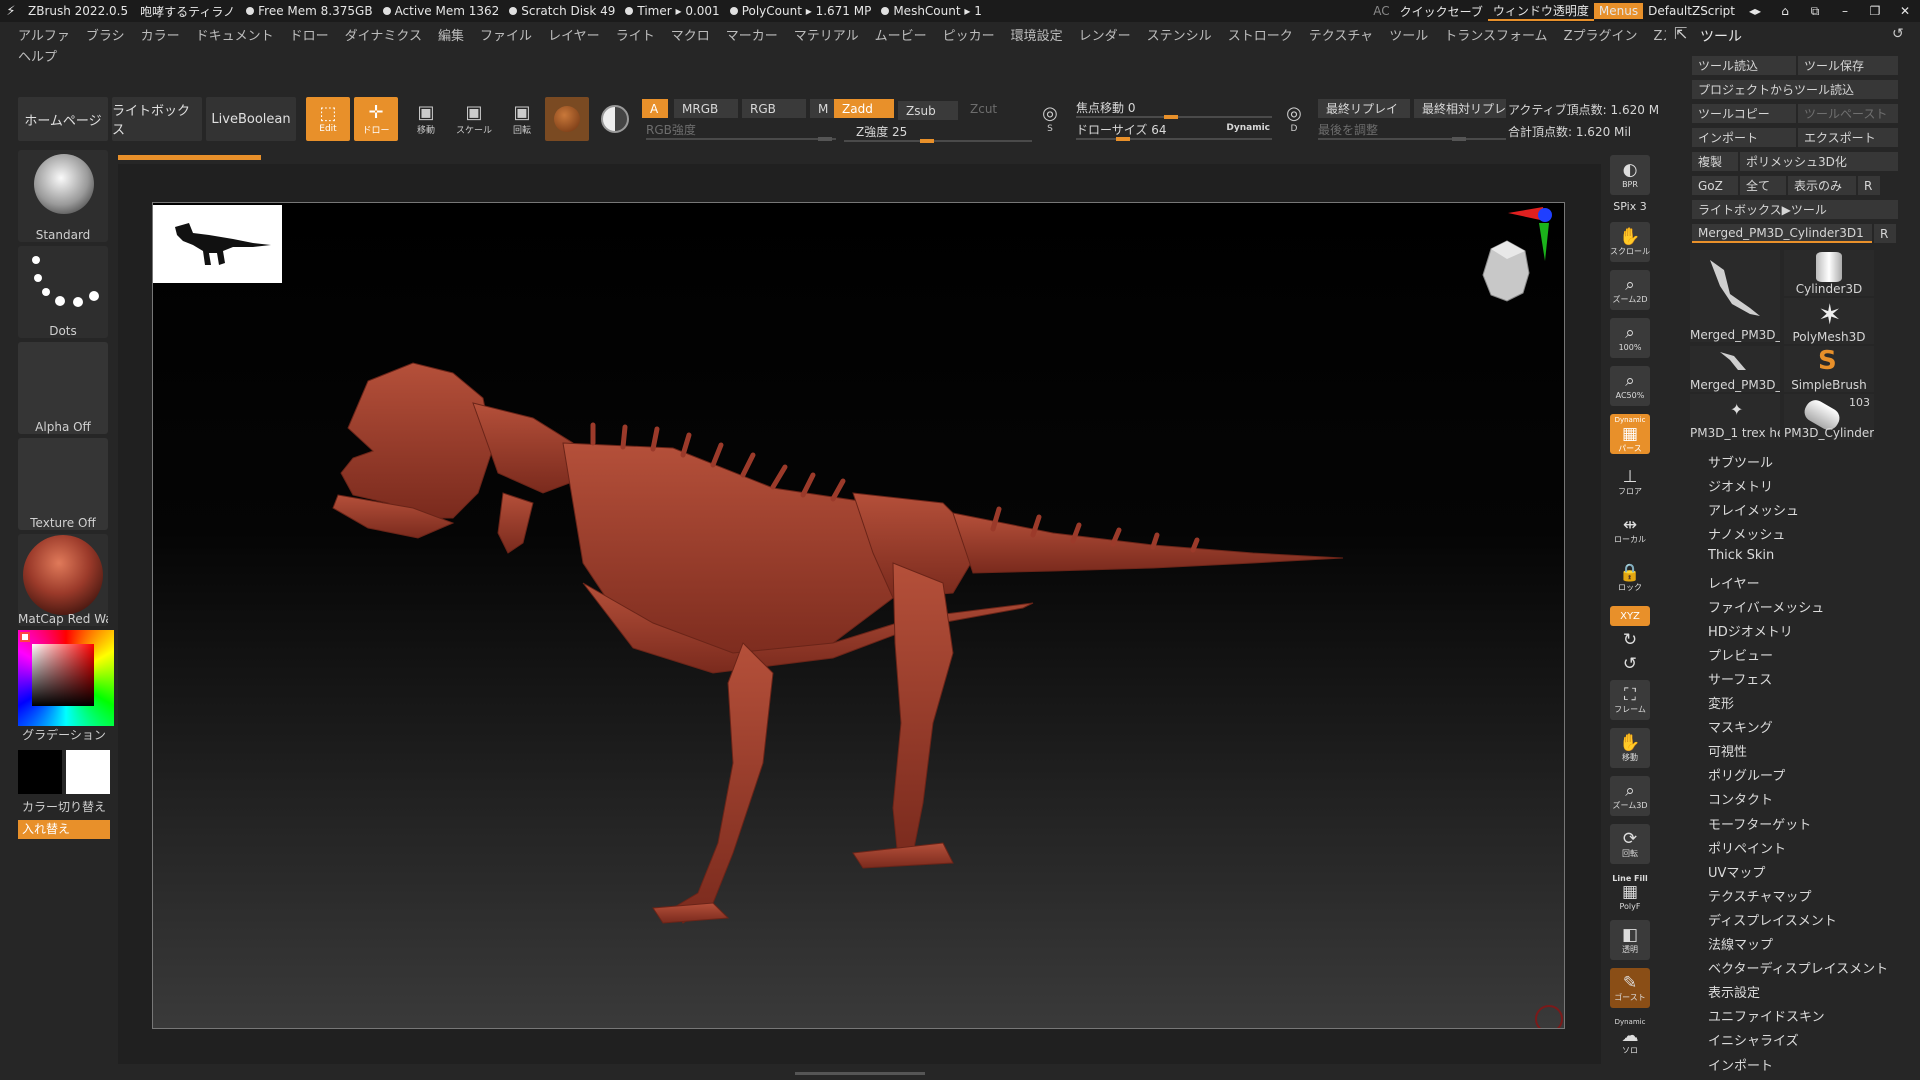 This screenshot has height=1080, width=1920. What do you see at coordinates (1753, 1039) in the screenshot?
I see `subpalette-item: イニシャライズ` at bounding box center [1753, 1039].